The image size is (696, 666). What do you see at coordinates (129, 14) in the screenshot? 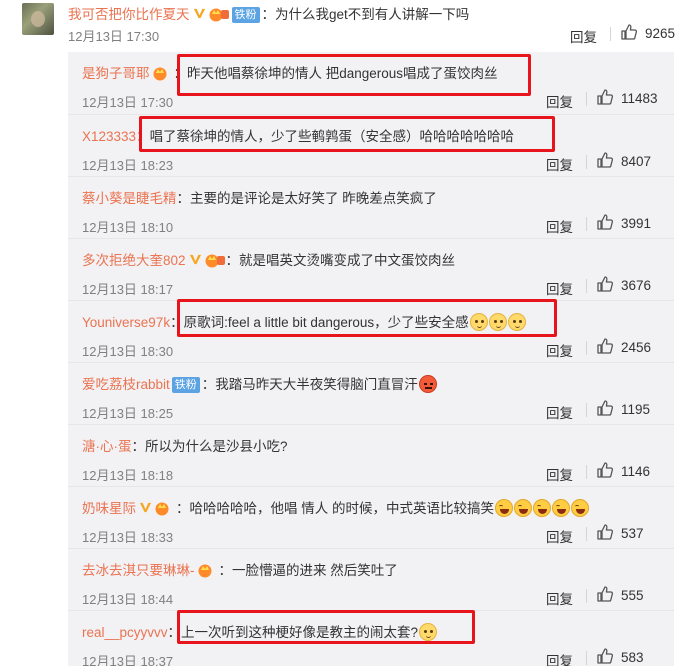
I see `username: 我可否把你比作夏天` at bounding box center [129, 14].